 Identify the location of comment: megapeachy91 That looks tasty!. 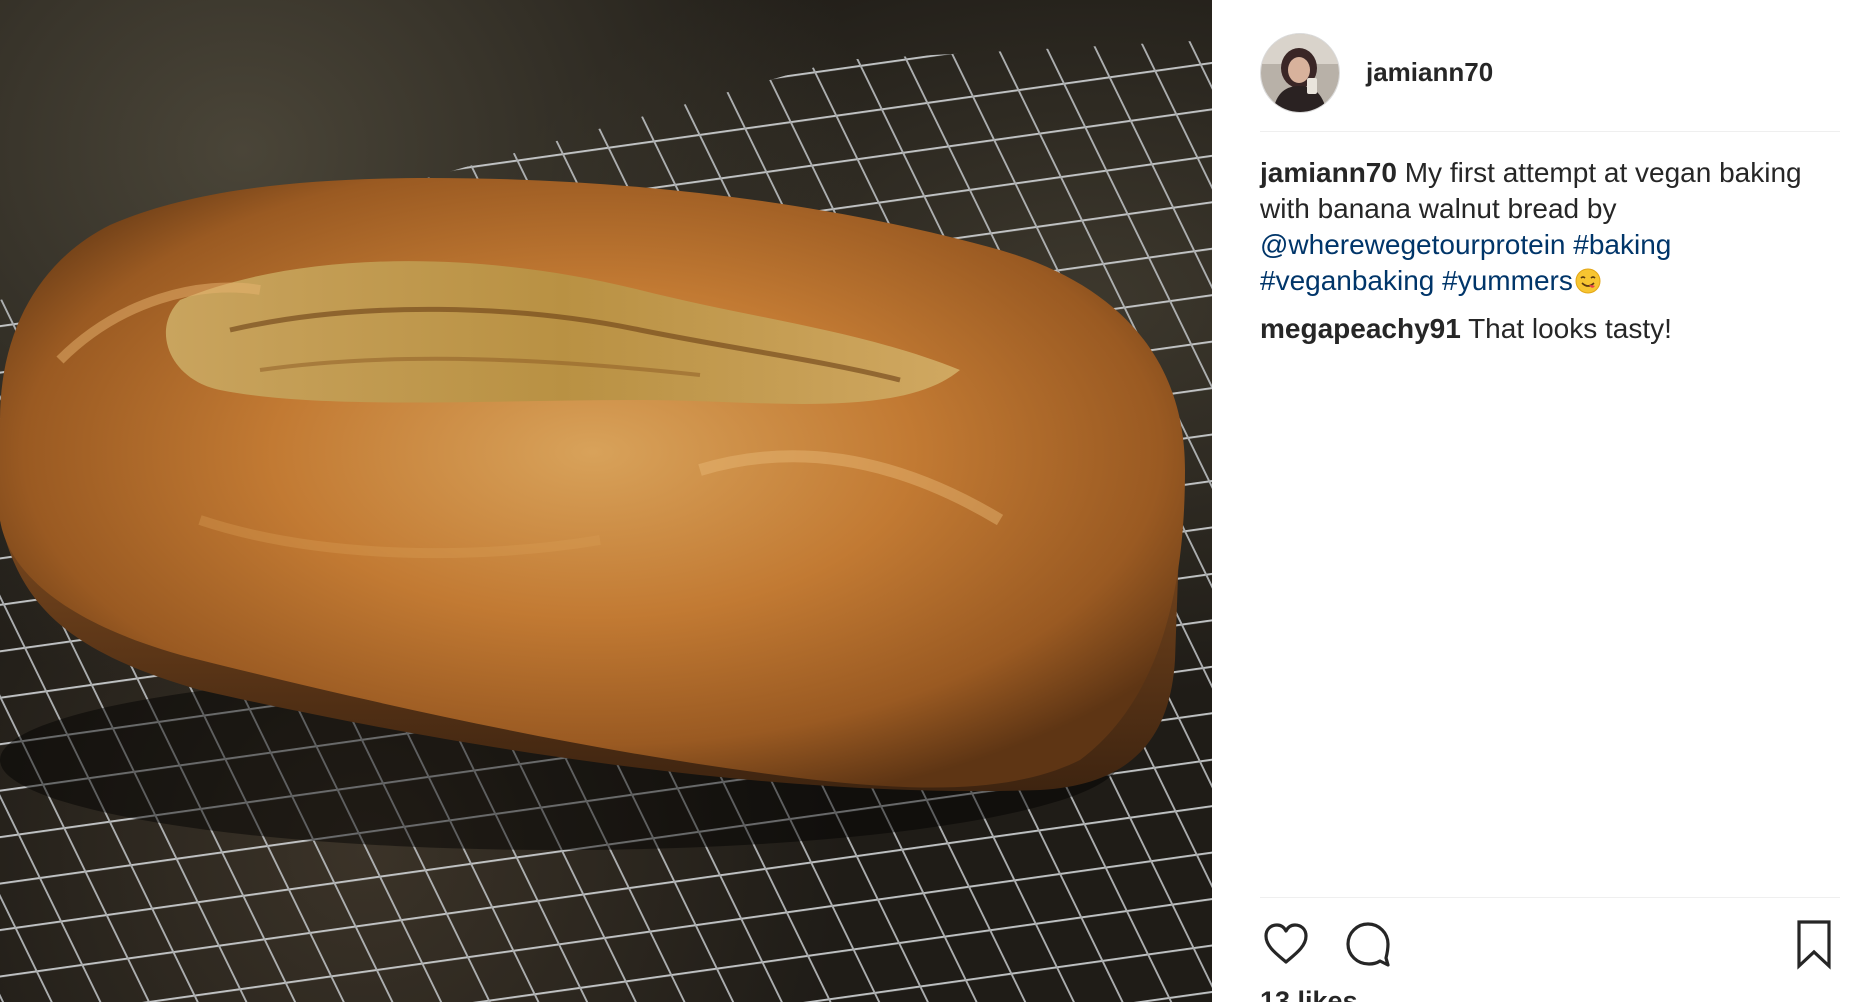
(1550, 329).